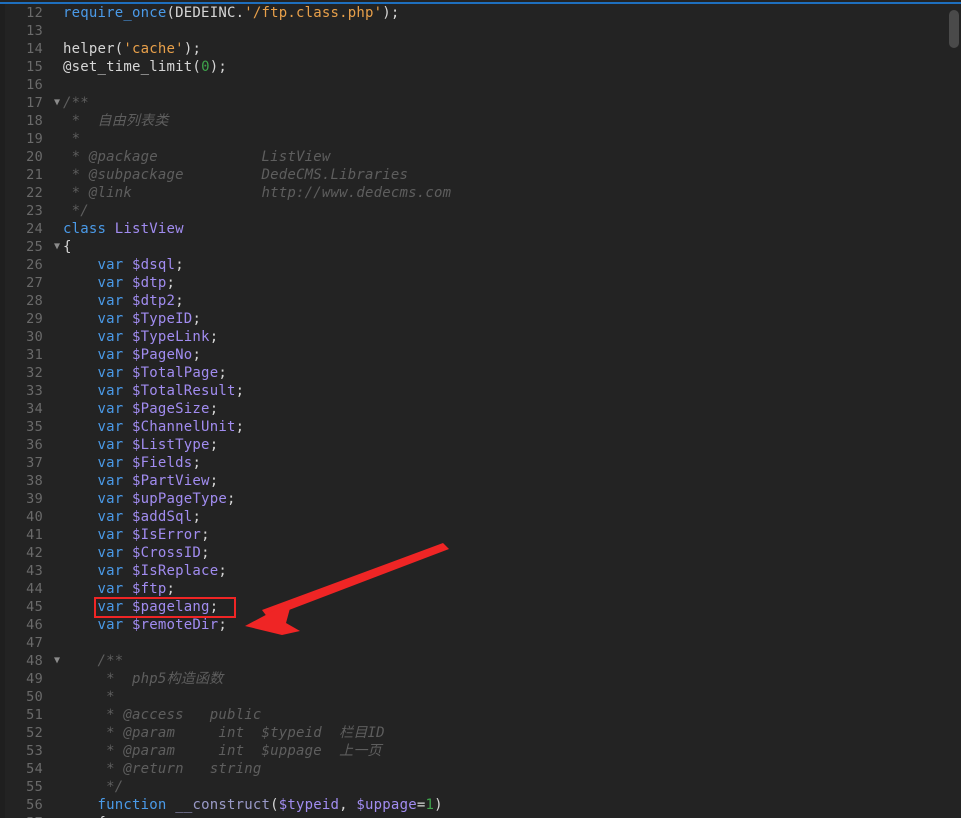 This screenshot has width=961, height=818. Describe the element at coordinates (480, 355) in the screenshot. I see `code-line: 31 var $PageNo;` at that location.